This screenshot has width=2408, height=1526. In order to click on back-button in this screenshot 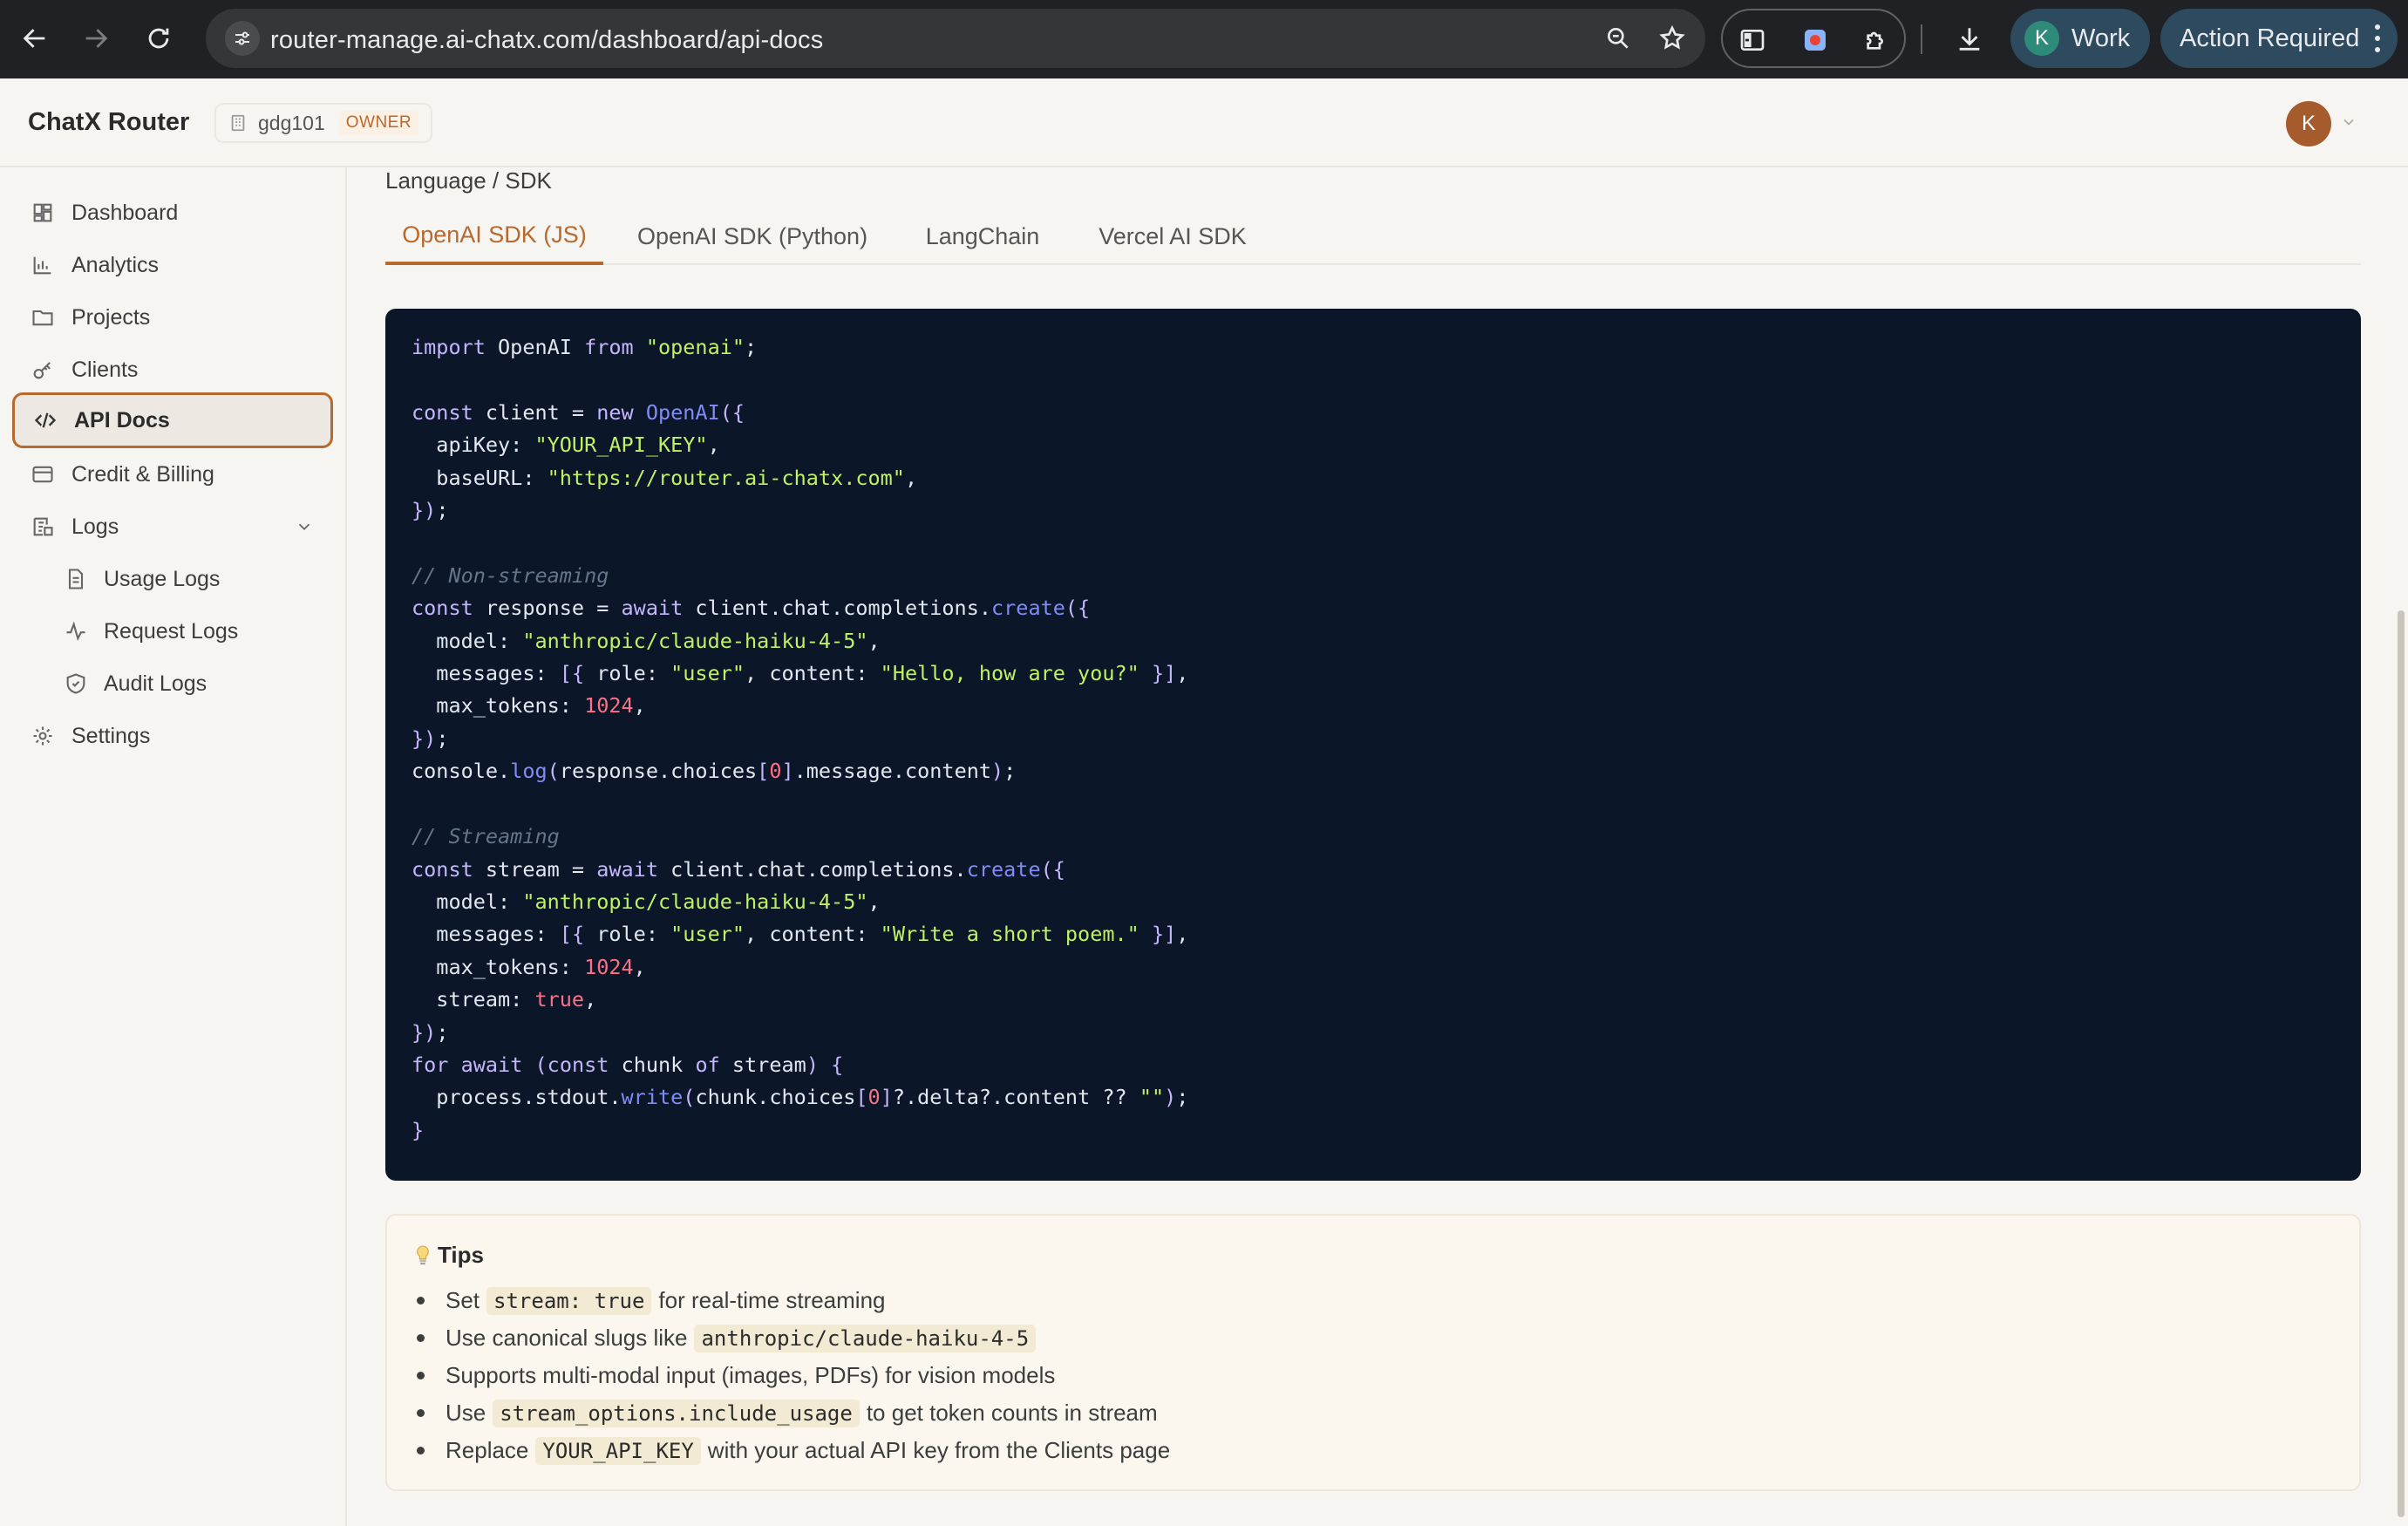, I will do `click(35, 38)`.